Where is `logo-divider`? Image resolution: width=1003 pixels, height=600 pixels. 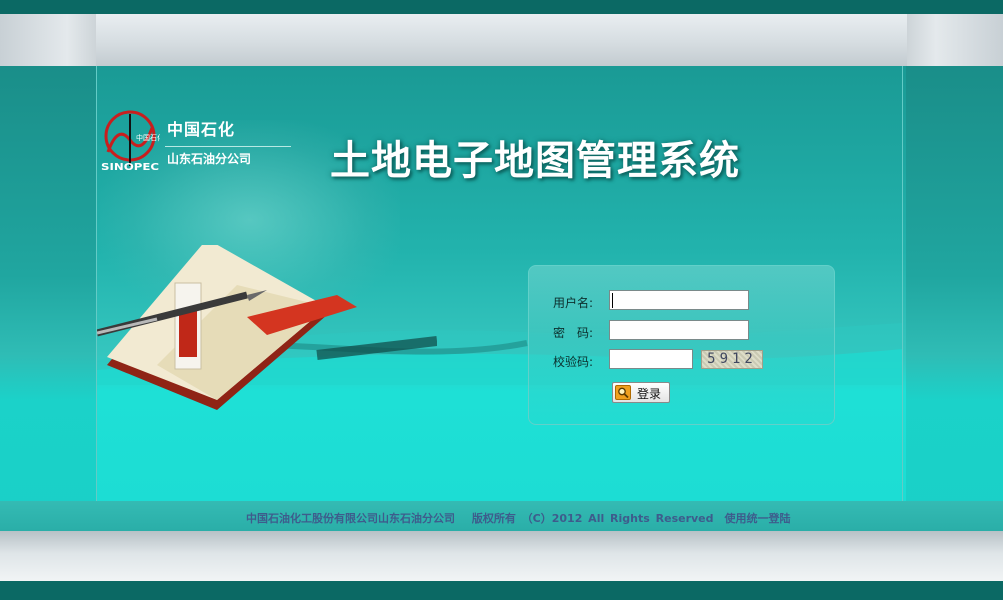
logo-divider is located at coordinates (228, 146).